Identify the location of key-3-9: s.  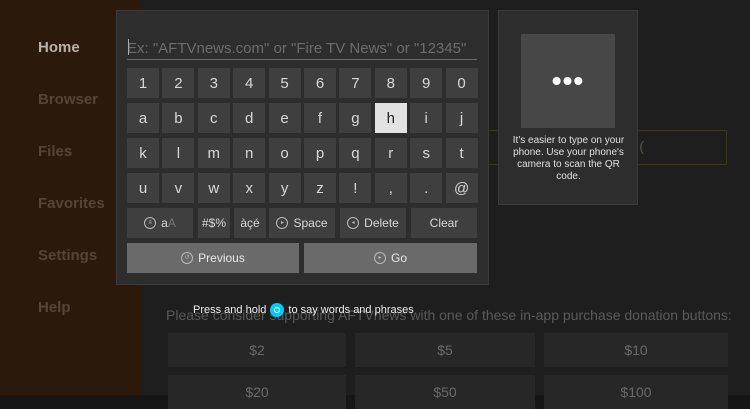
(426, 153).